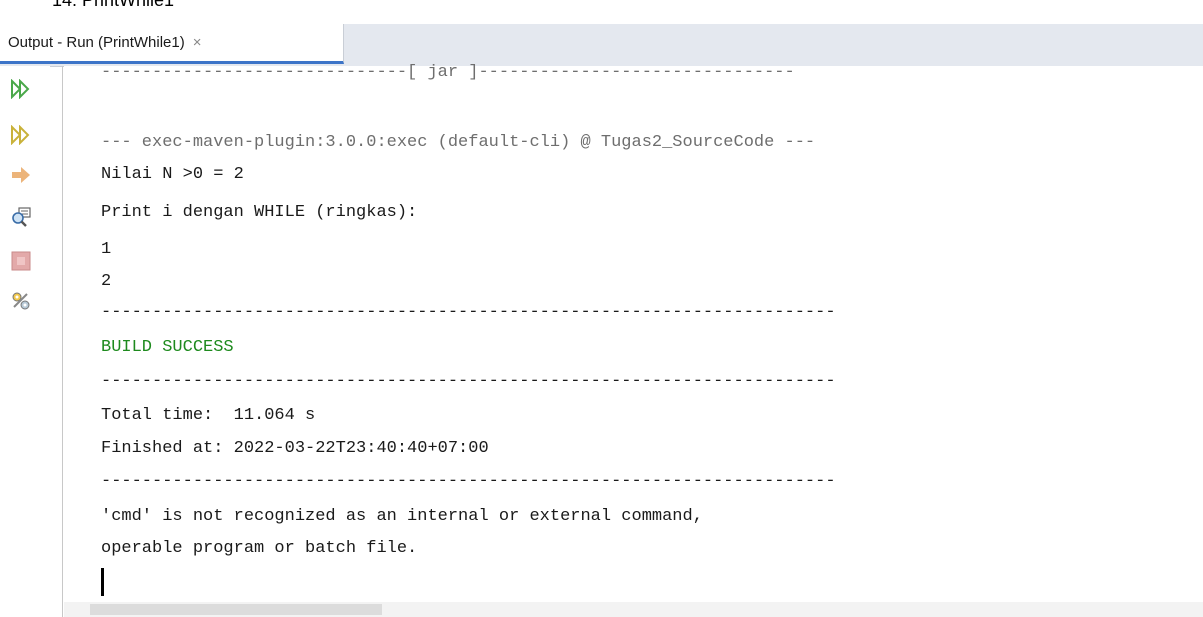 This screenshot has height=617, width=1203. What do you see at coordinates (236, 609) in the screenshot?
I see `scrollbar-thumb` at bounding box center [236, 609].